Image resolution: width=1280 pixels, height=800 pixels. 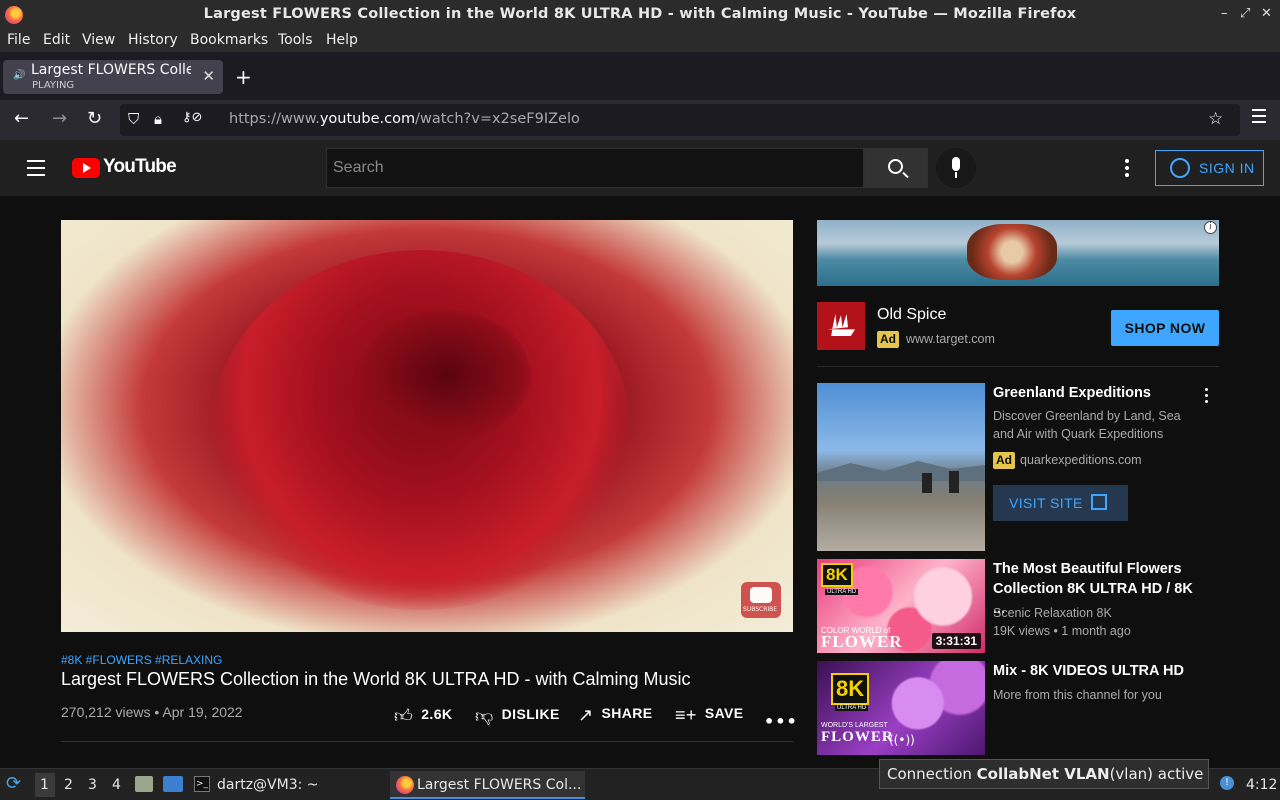 I want to click on new-tab-button: +, so click(x=243, y=77).